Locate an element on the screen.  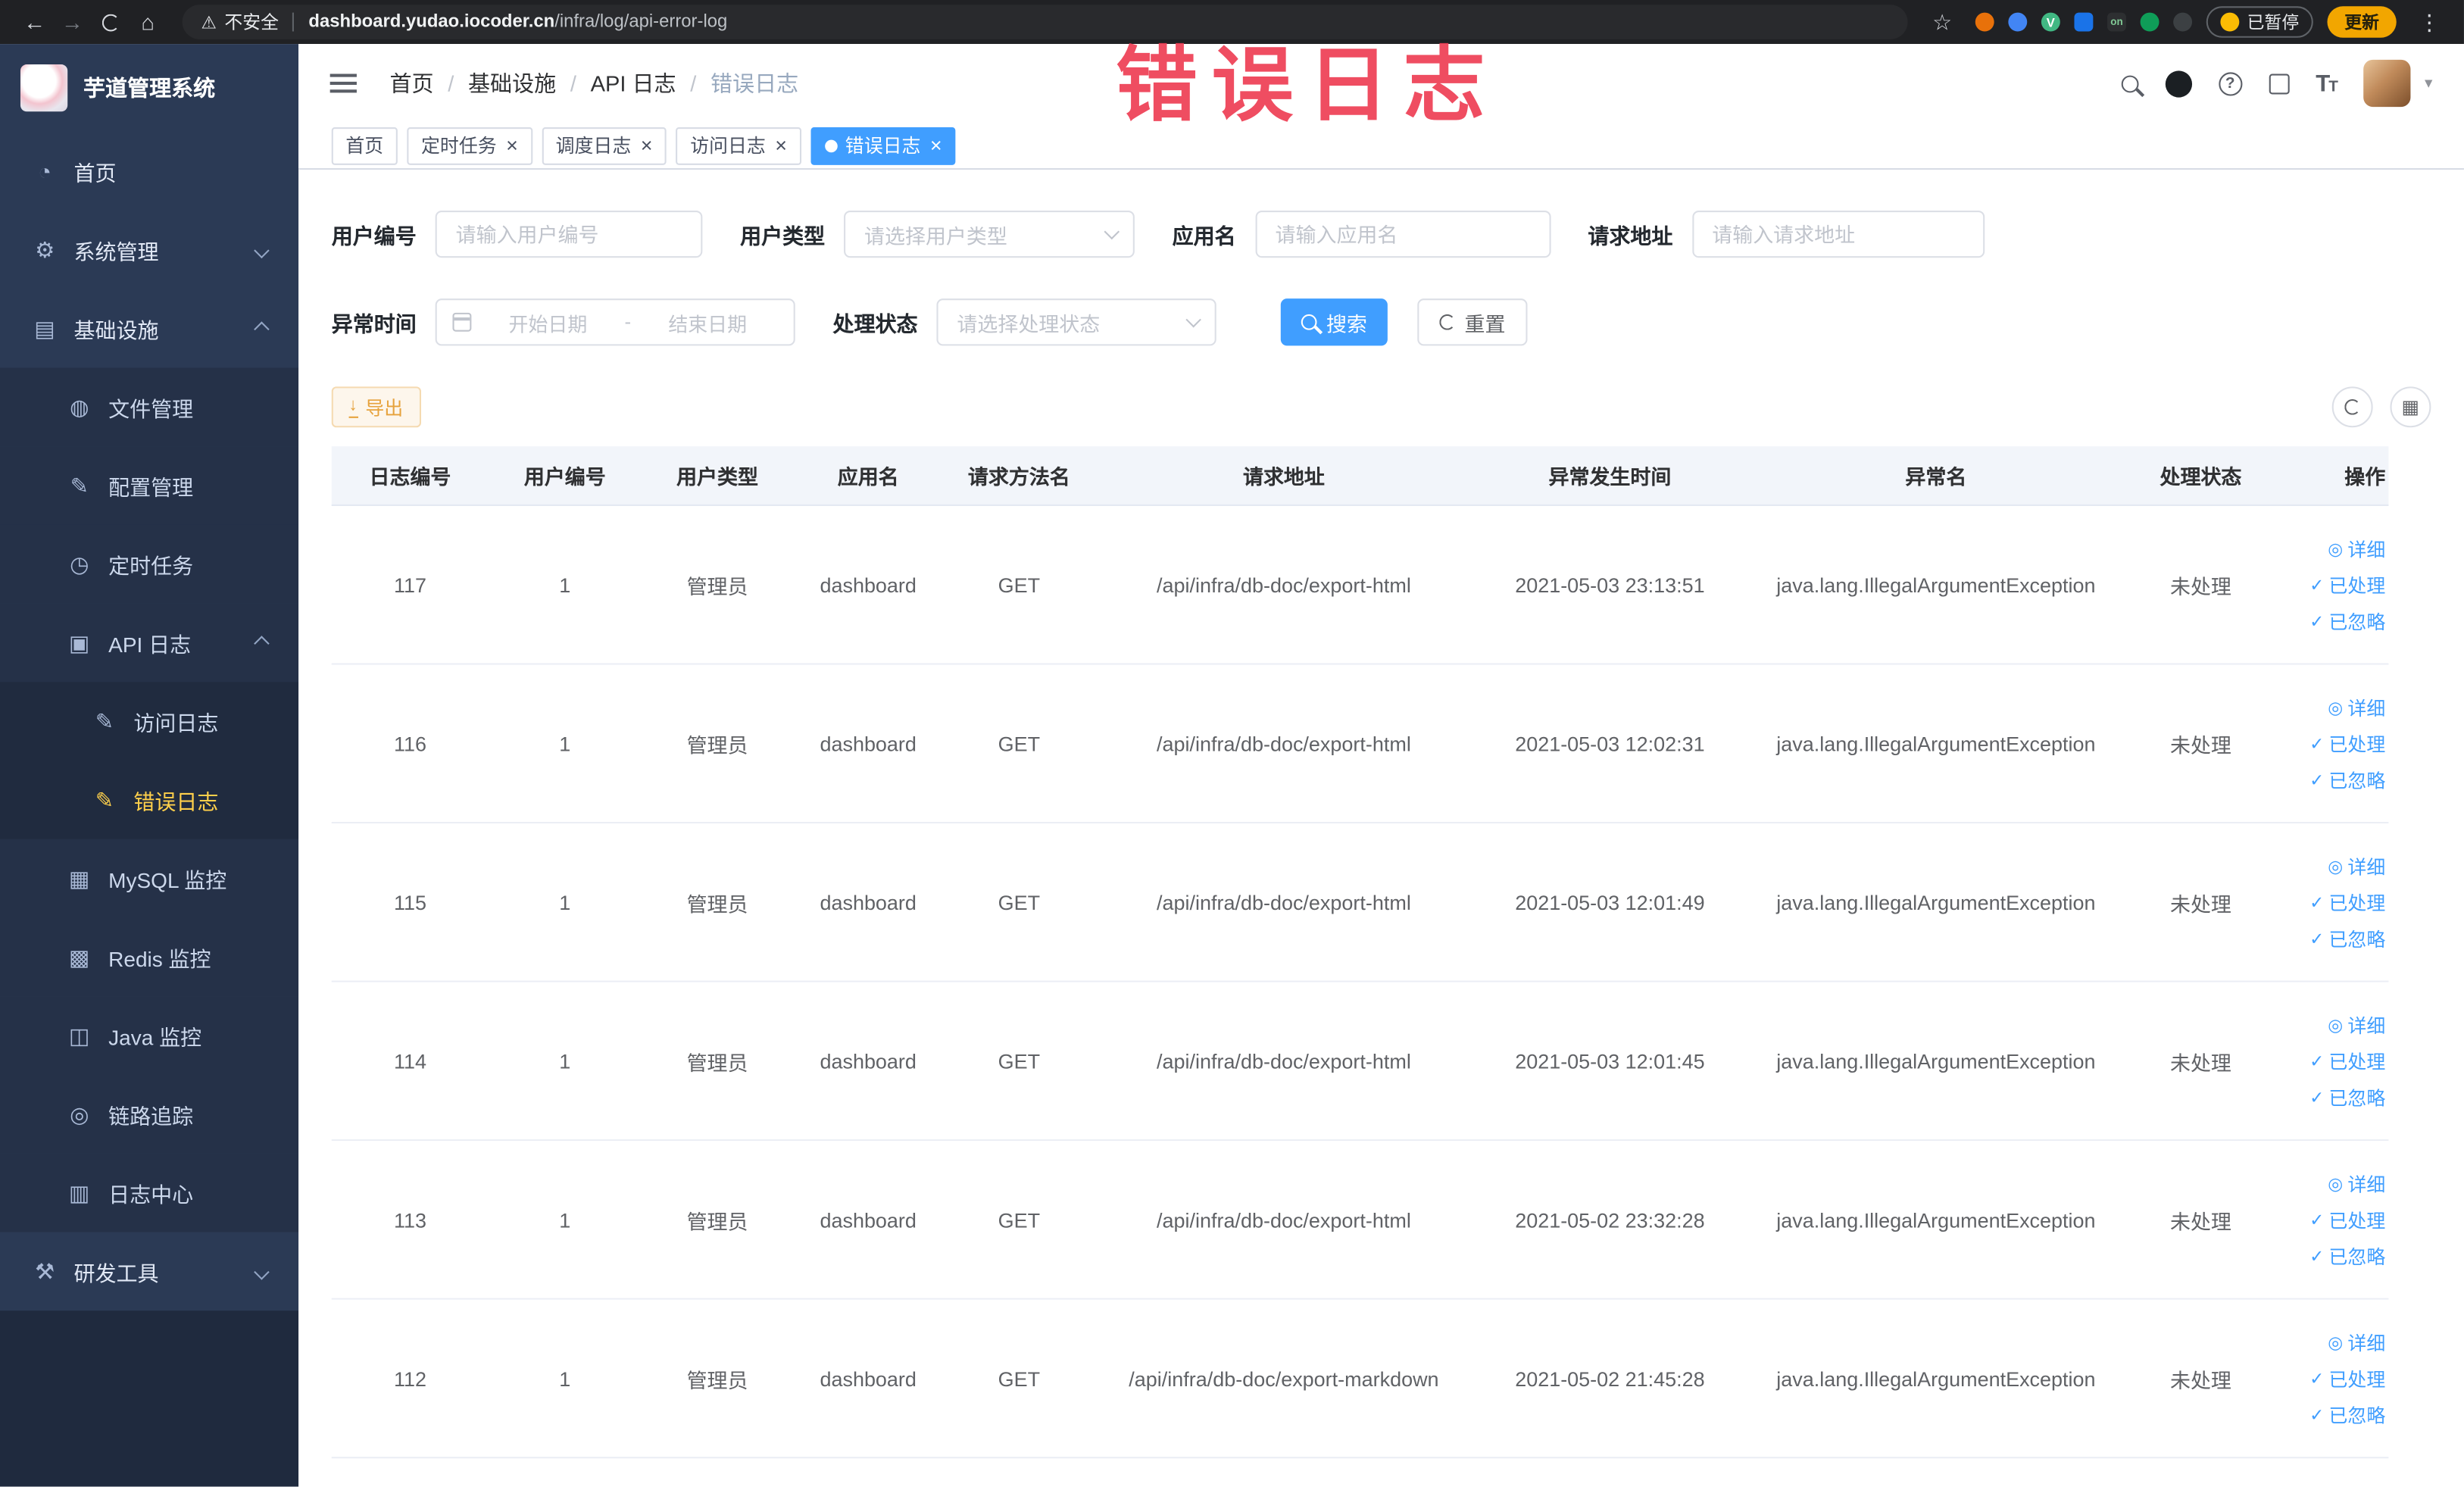
cell-method: GET is located at coordinates (1019, 743).